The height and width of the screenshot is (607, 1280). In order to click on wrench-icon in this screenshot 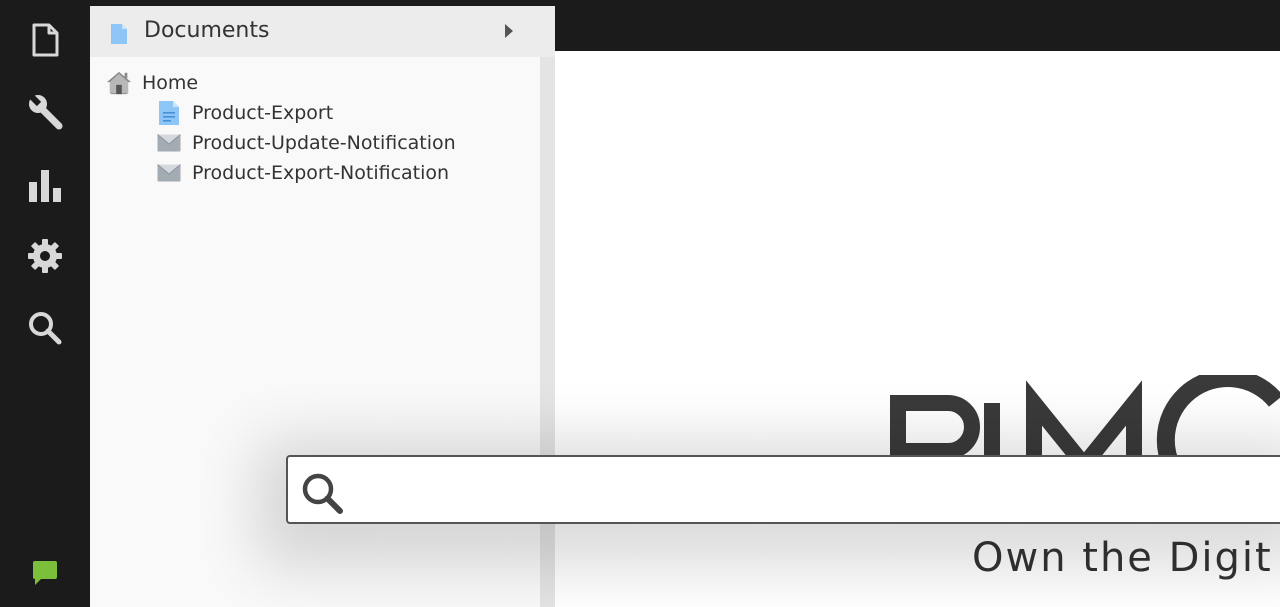, I will do `click(45, 112)`.